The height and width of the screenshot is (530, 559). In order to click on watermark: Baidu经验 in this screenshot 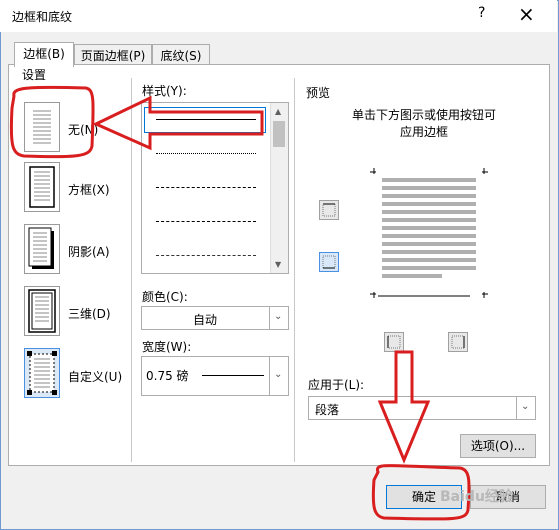, I will do `click(476, 497)`.